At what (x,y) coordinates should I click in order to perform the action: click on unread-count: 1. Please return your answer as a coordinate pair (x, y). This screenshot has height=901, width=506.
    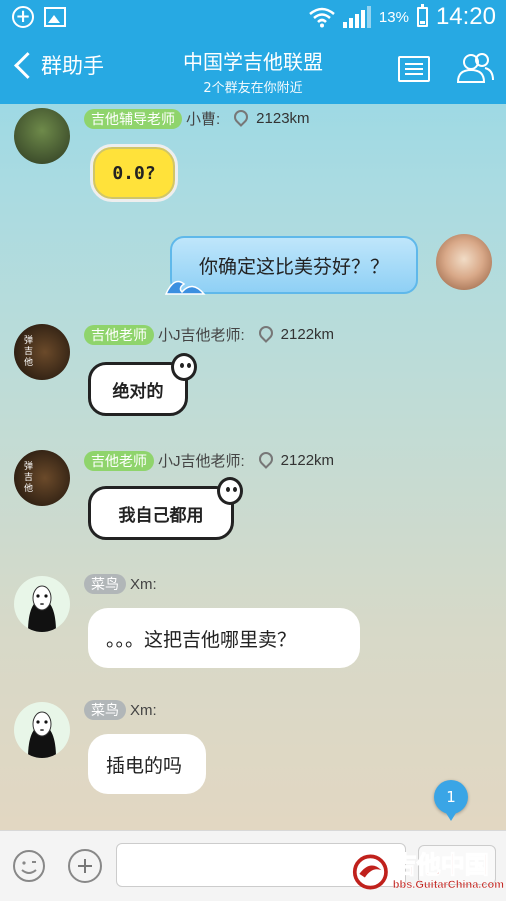
    Looking at the image, I should click on (451, 797).